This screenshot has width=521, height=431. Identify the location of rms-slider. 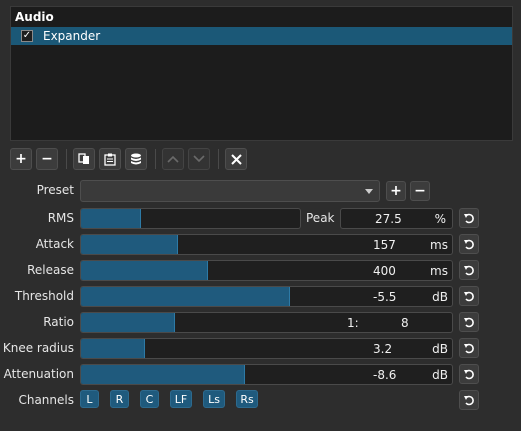
(190, 218).